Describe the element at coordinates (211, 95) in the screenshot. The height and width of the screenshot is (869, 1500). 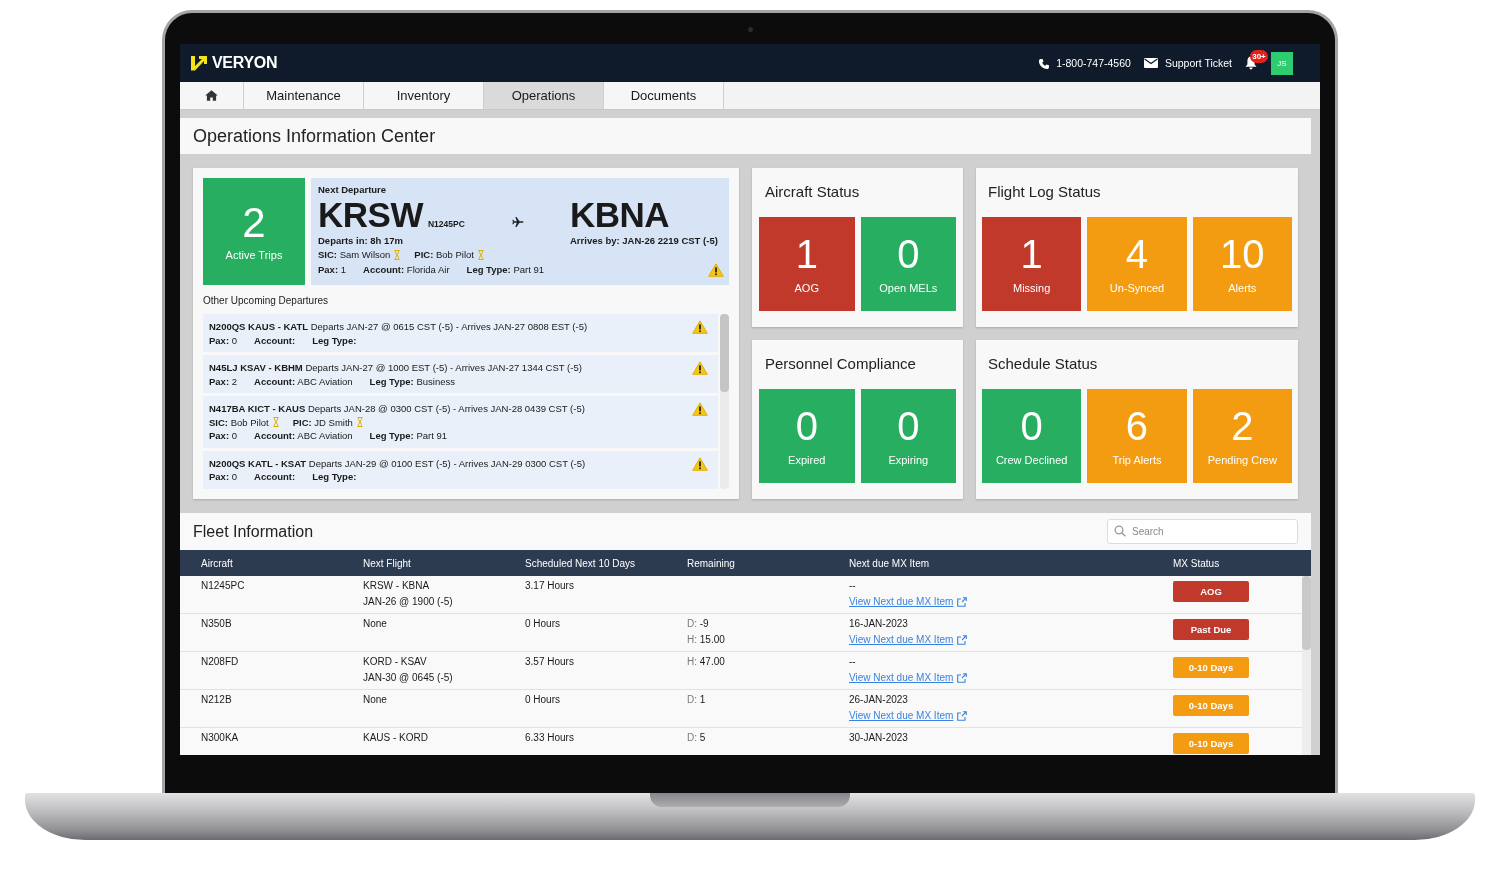
I see `home-icon` at that location.